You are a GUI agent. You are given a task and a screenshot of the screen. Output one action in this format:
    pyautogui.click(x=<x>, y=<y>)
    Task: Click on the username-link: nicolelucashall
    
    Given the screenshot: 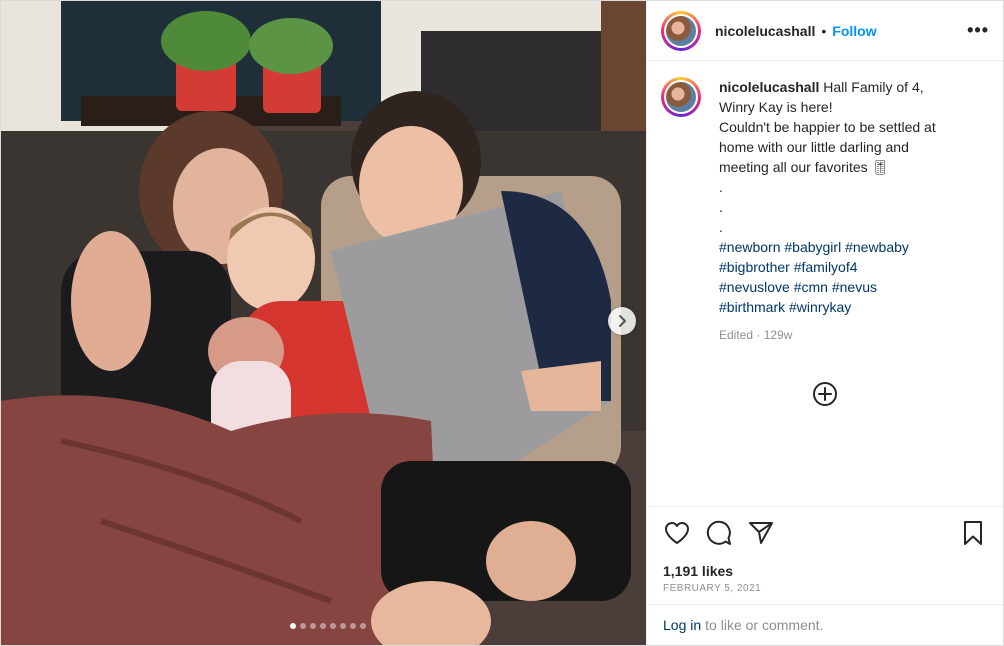 What is the action you would take?
    pyautogui.click(x=765, y=31)
    